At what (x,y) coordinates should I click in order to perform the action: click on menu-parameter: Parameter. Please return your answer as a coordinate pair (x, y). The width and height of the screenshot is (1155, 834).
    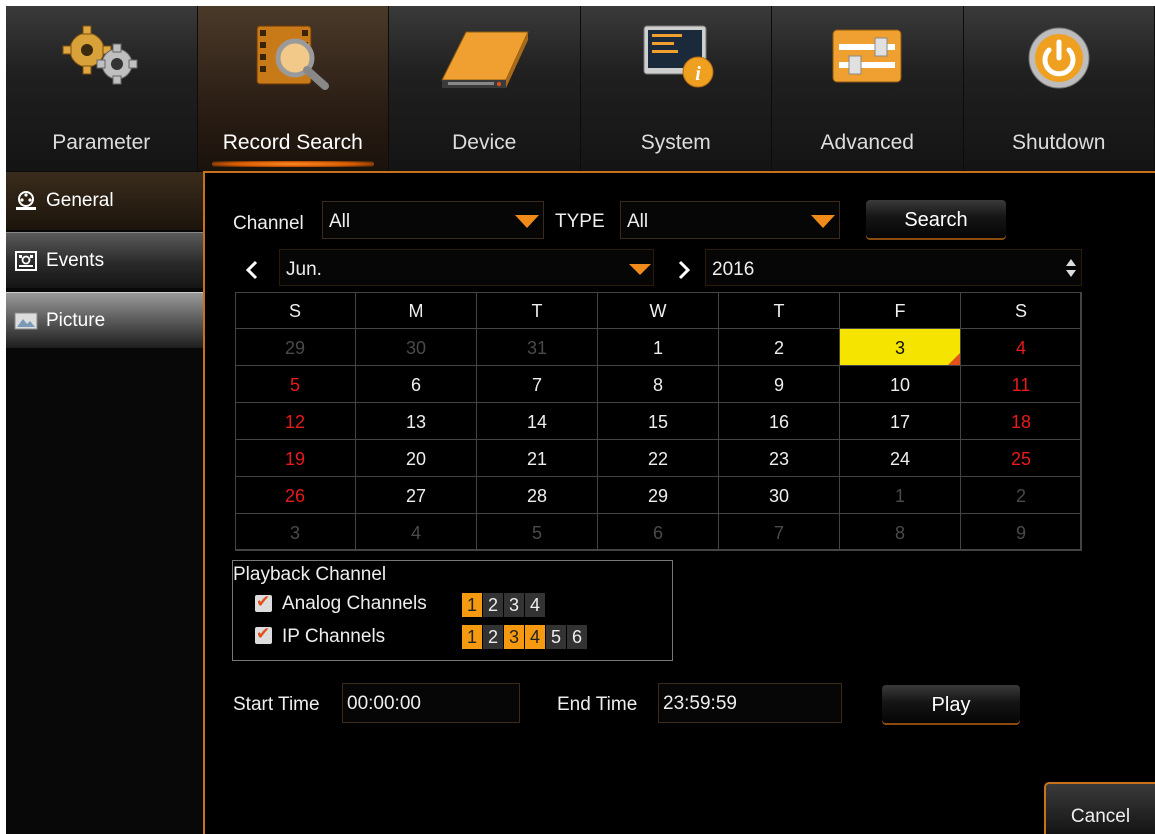
    Looking at the image, I should click on (102, 88).